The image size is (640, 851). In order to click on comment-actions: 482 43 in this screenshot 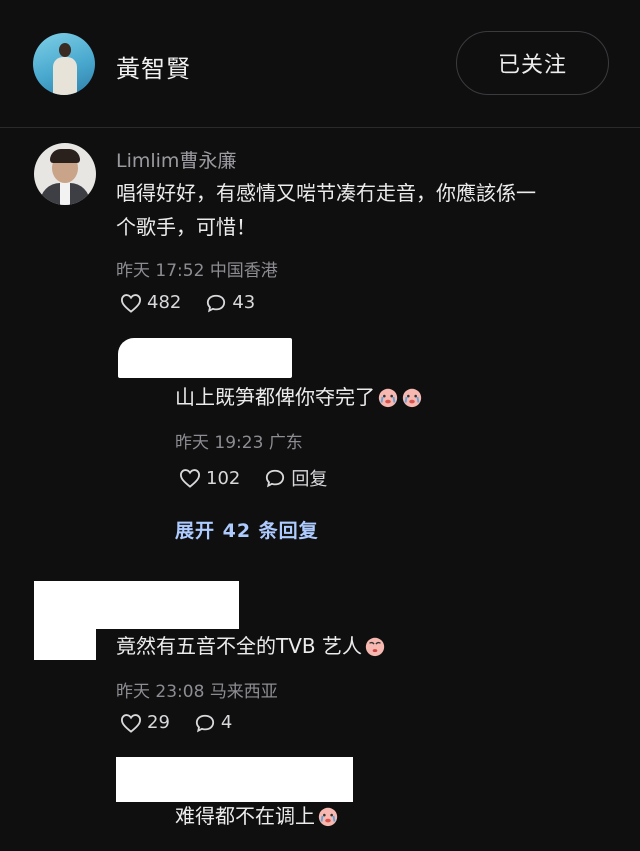, I will do `click(199, 302)`.